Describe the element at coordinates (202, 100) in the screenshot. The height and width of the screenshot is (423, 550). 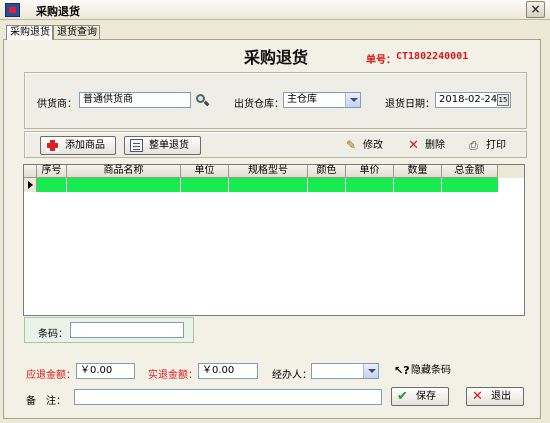
I see `search-icon` at that location.